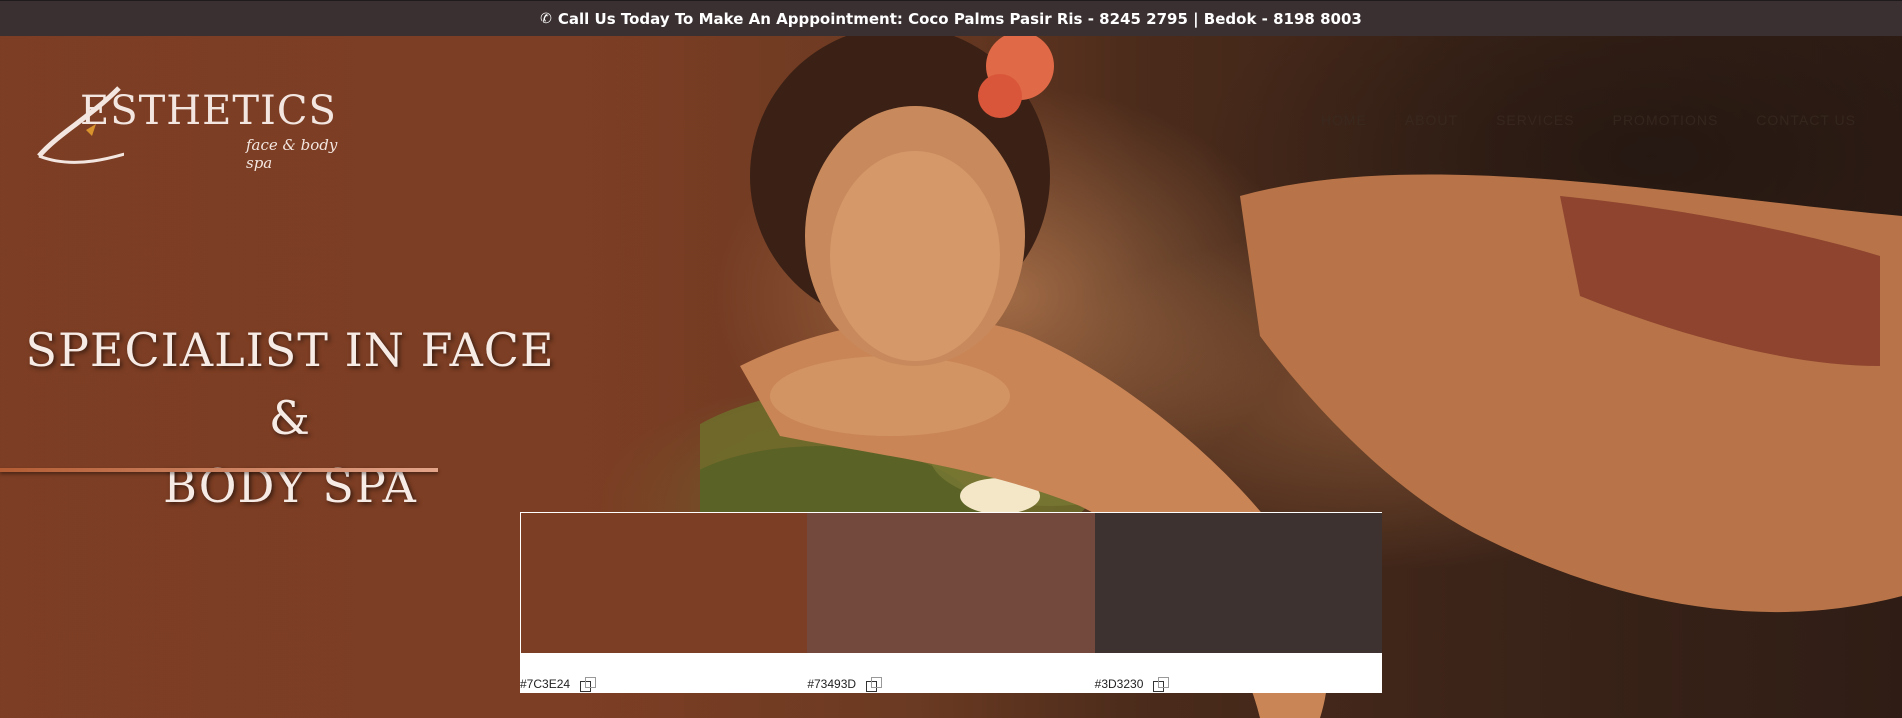 Image resolution: width=1902 pixels, height=718 pixels. I want to click on palette-swatch-3: #3D3230, so click(1238, 602).